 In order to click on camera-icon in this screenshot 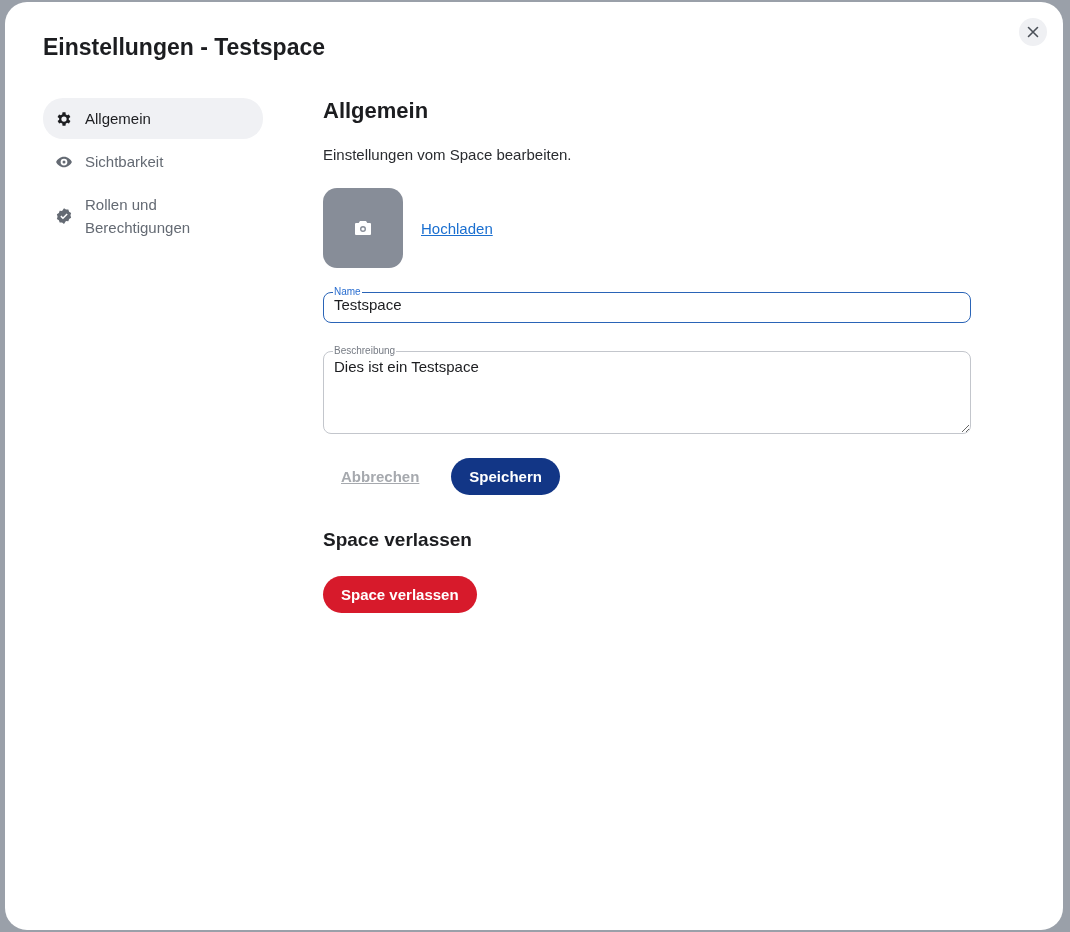, I will do `click(363, 228)`.